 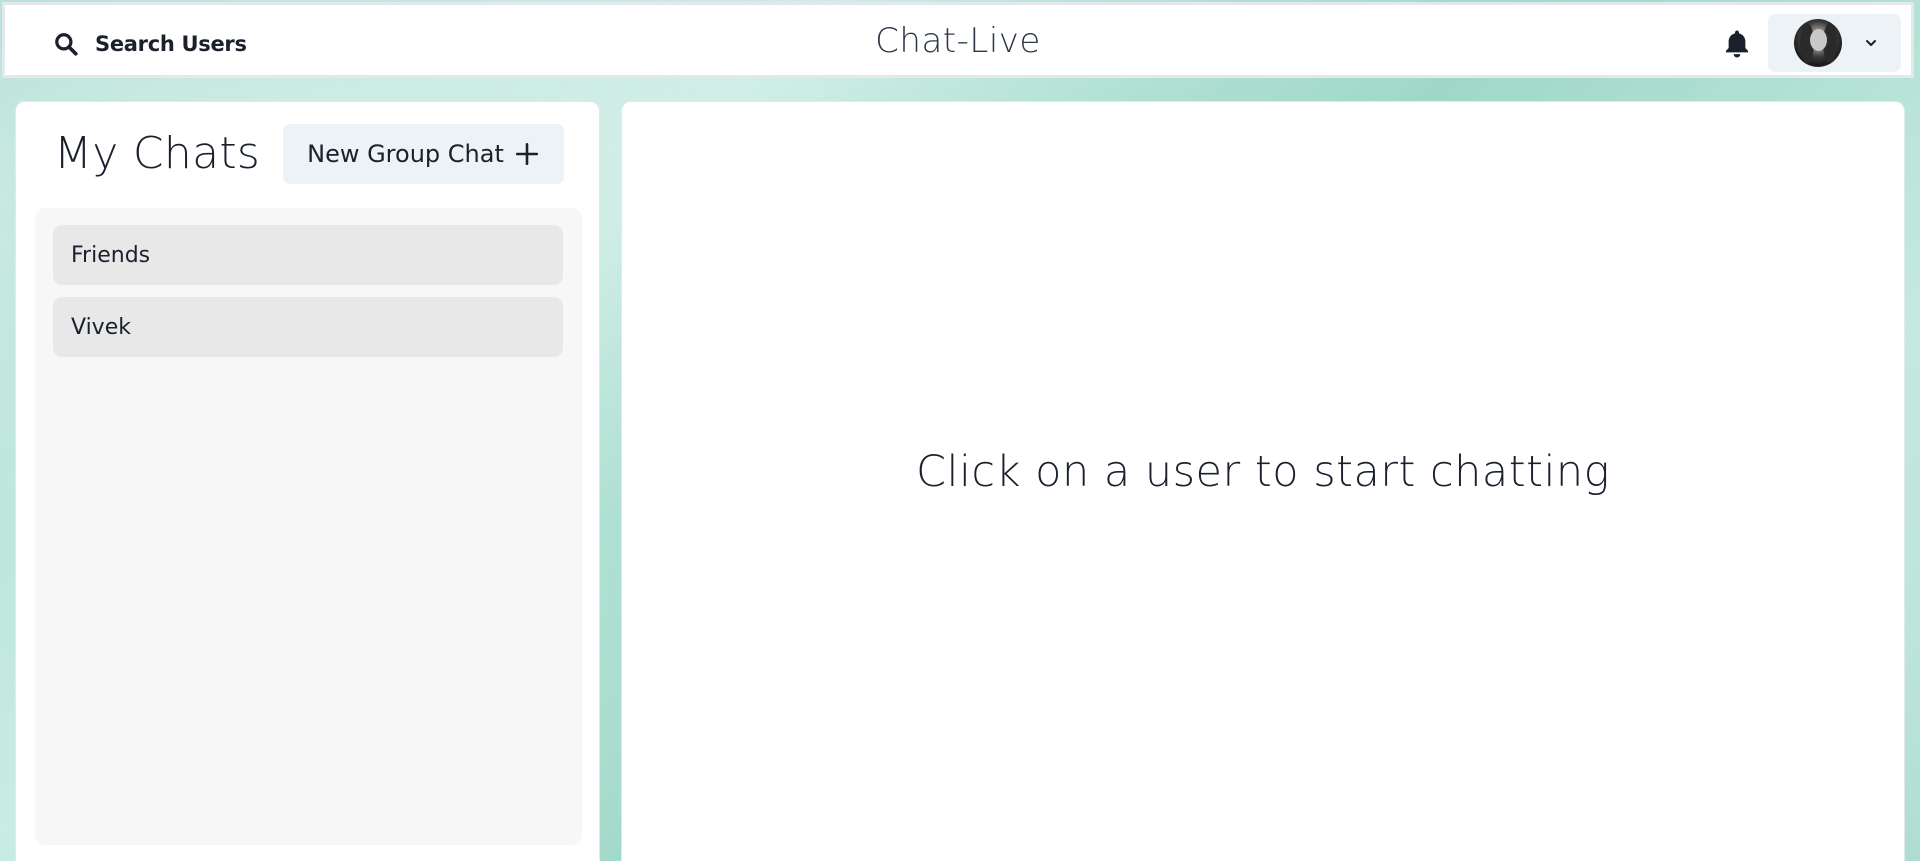 I want to click on new-group-chat-label: New Group Chat, so click(x=405, y=154).